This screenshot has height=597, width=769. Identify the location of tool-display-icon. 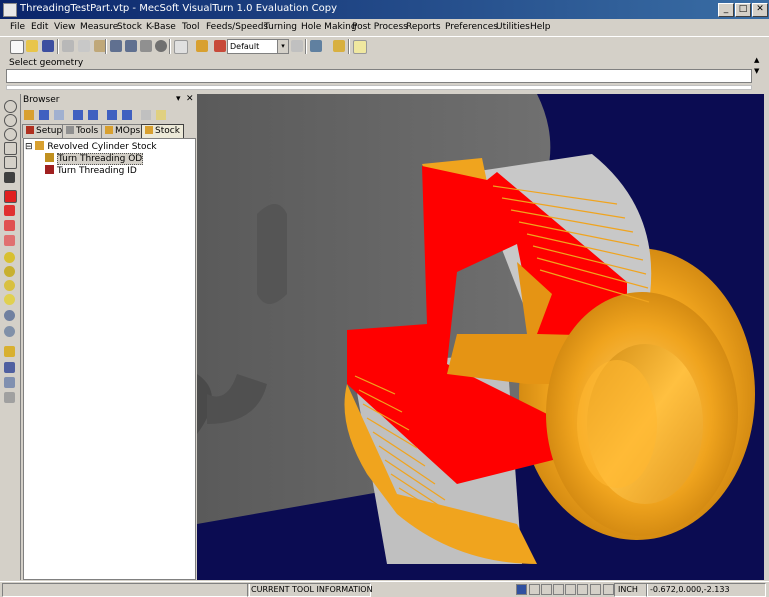
(9, 397).